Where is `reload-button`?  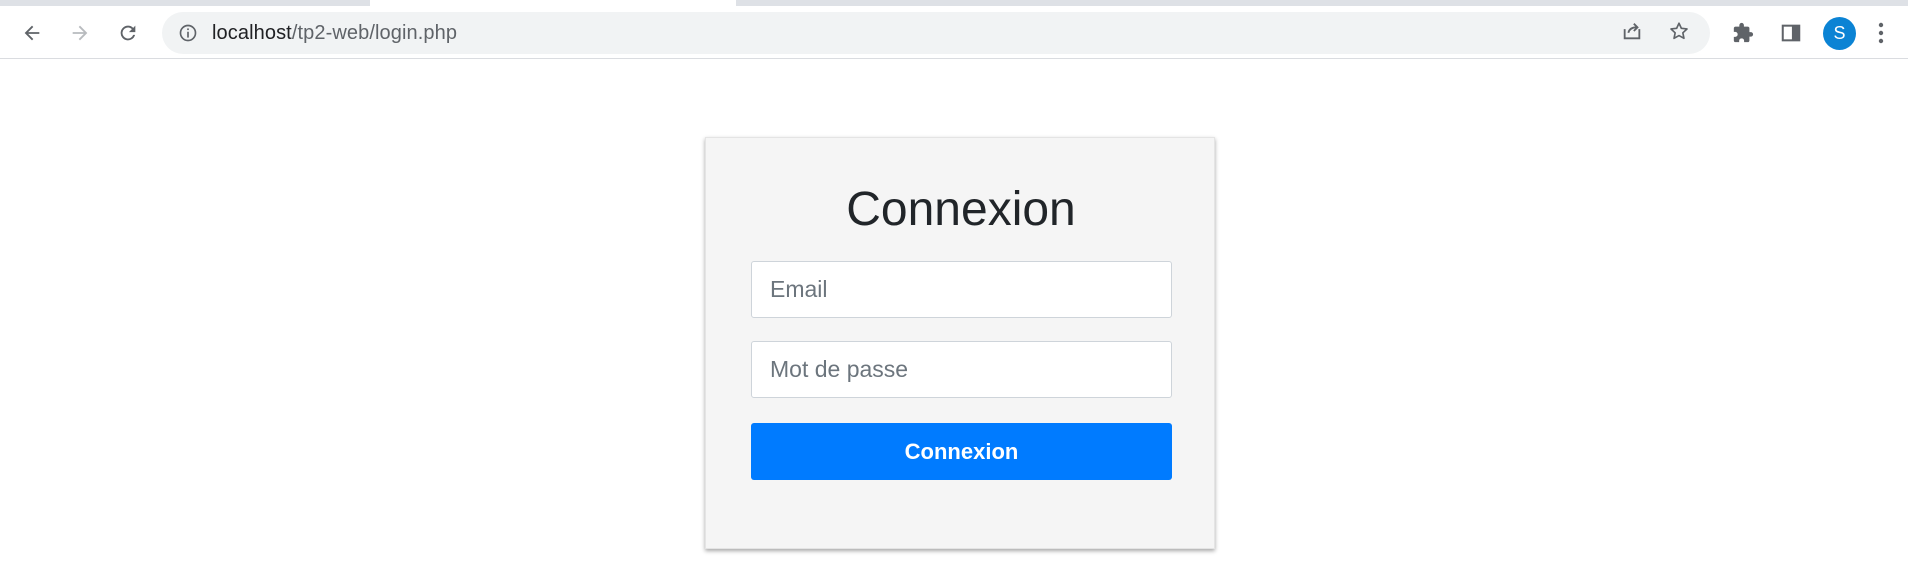 reload-button is located at coordinates (128, 33).